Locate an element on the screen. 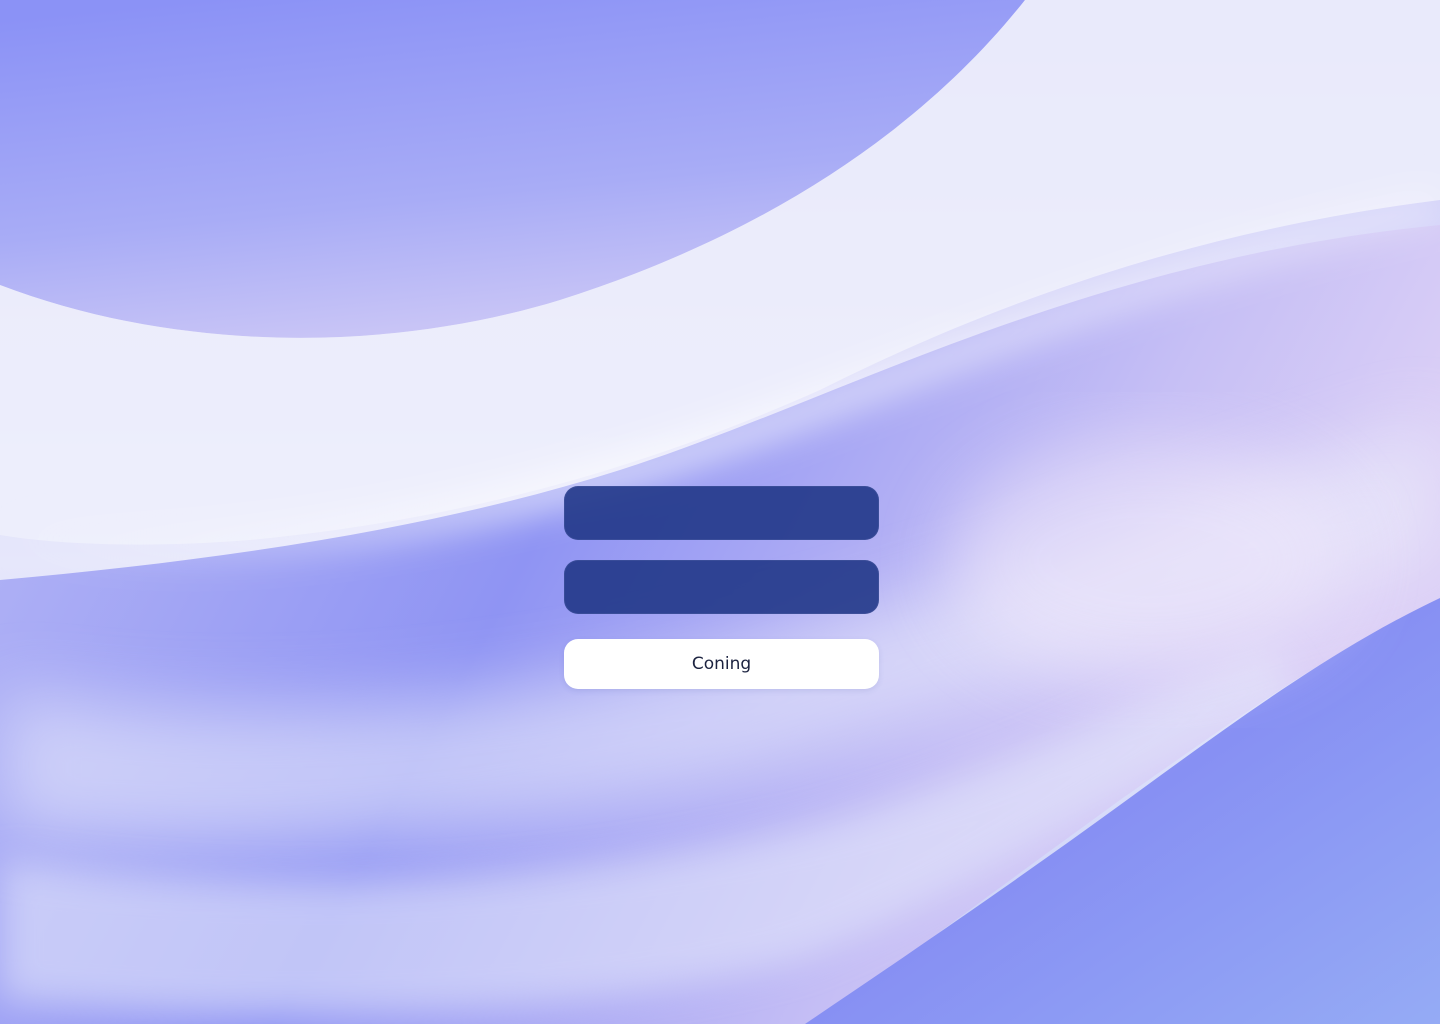 This screenshot has width=1440, height=1024. login-form: Coning is located at coordinates (721, 587).